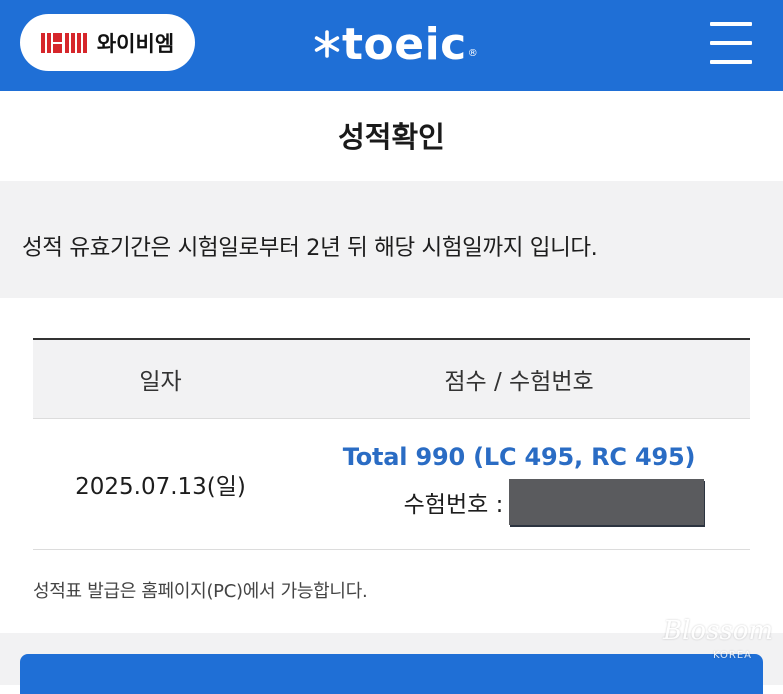  I want to click on redacted-exam-number, so click(607, 502).